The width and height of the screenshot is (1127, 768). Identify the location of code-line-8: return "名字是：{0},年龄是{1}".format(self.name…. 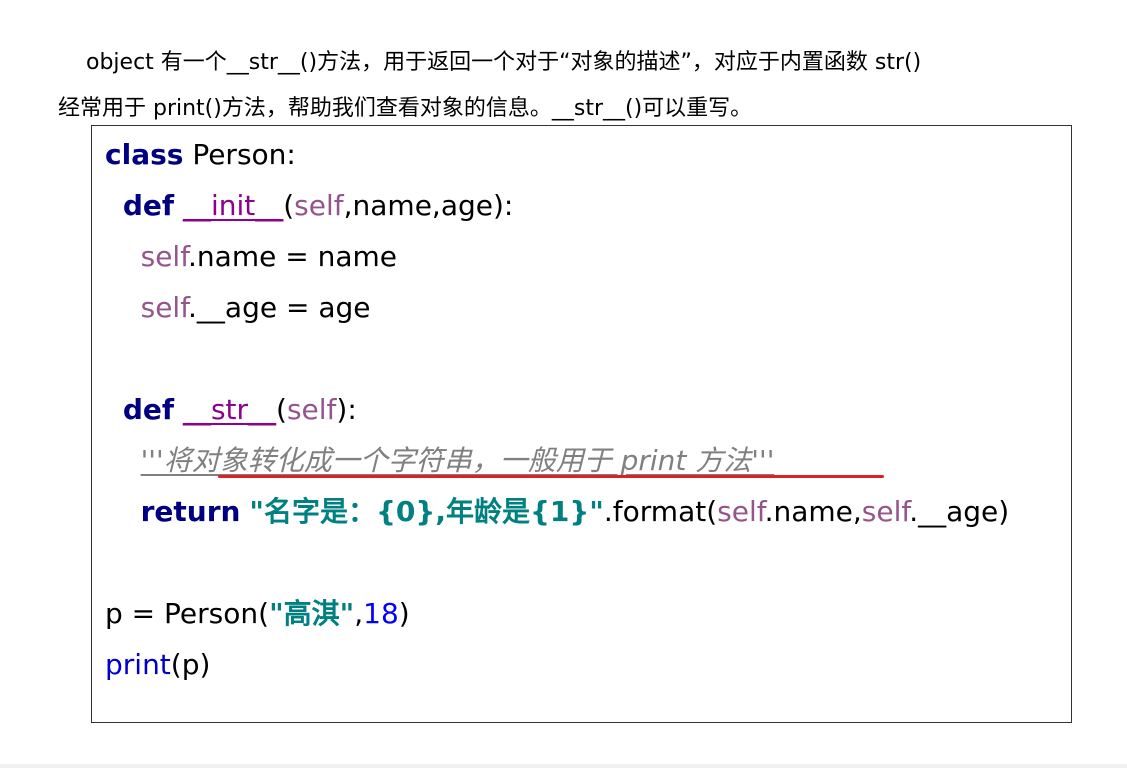
(557, 511).